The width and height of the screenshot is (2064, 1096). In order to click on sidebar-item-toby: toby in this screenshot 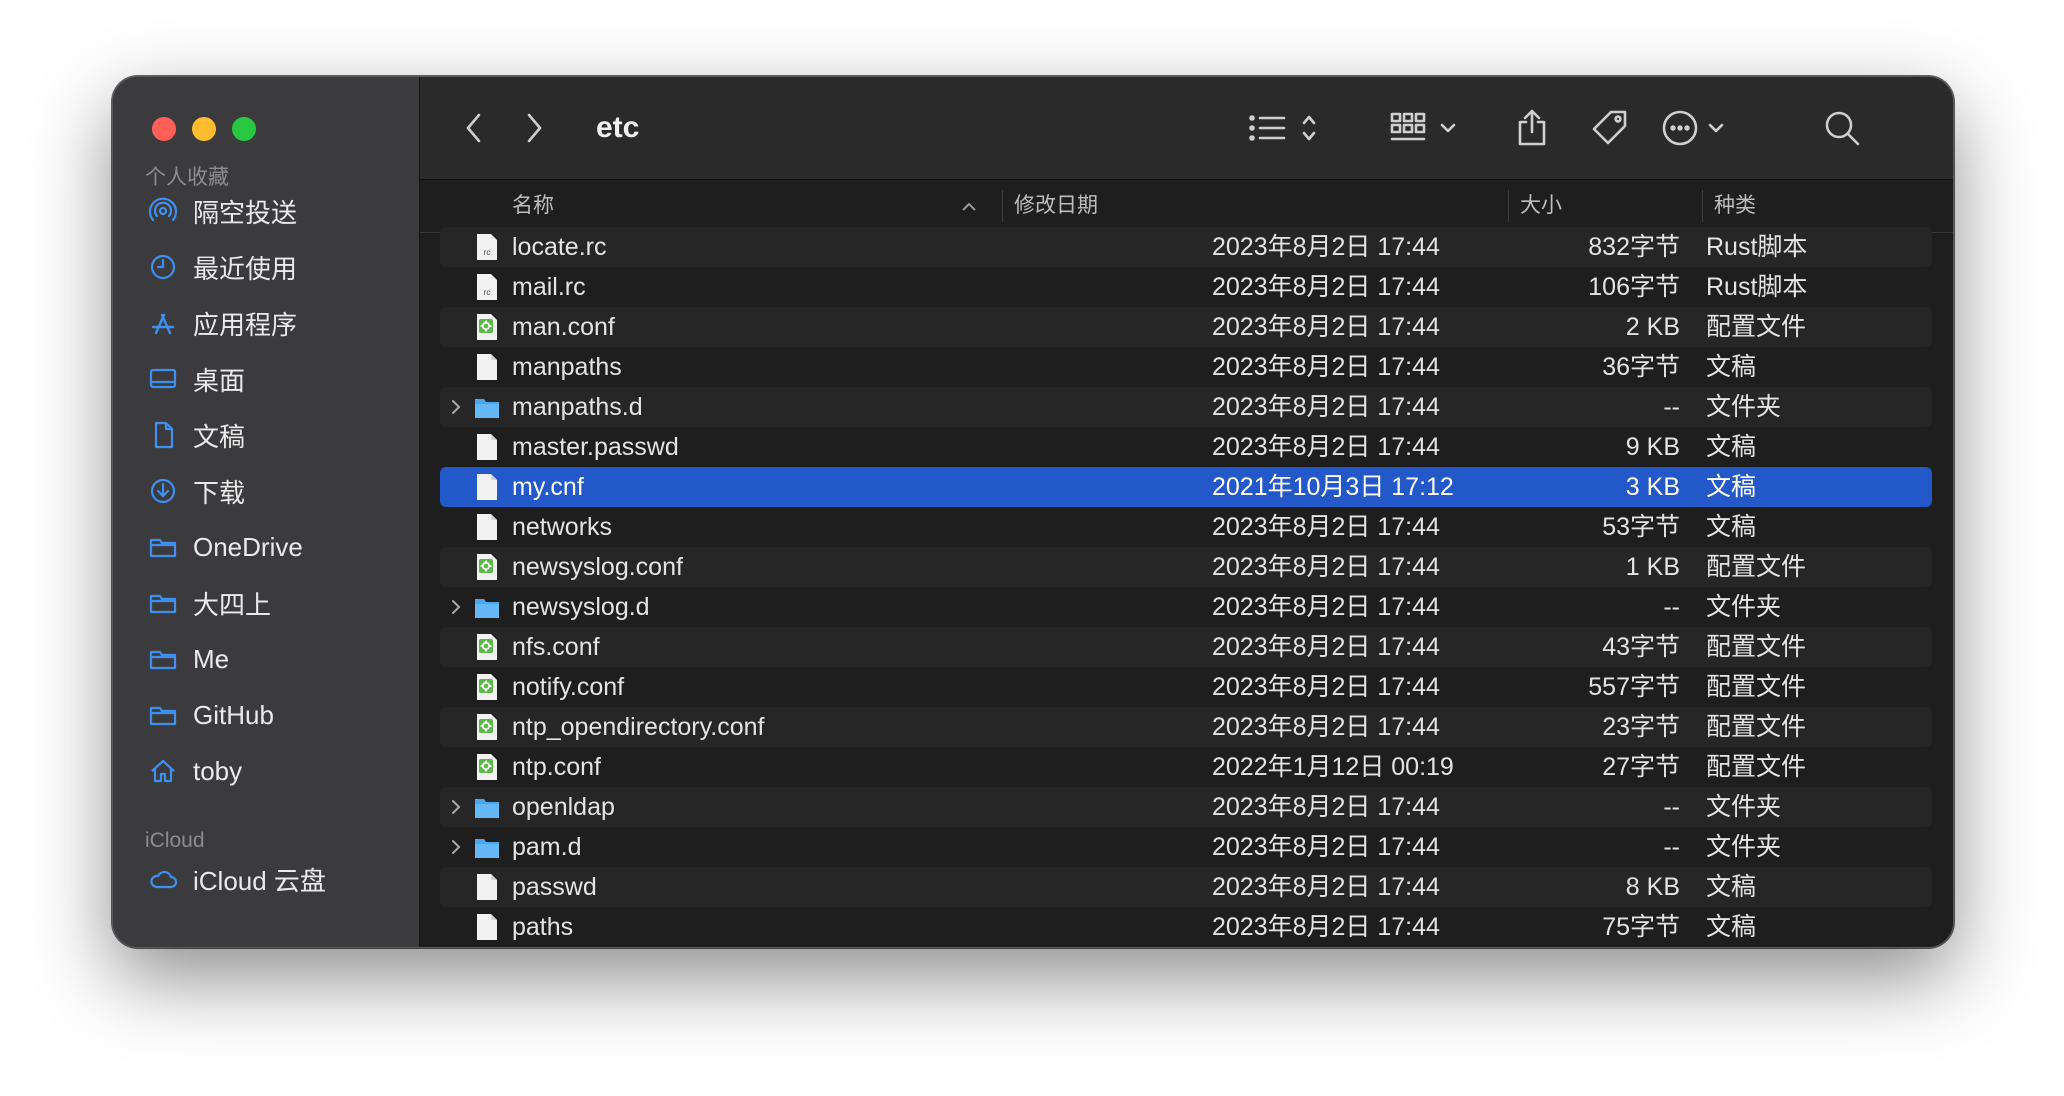, I will do `click(194, 771)`.